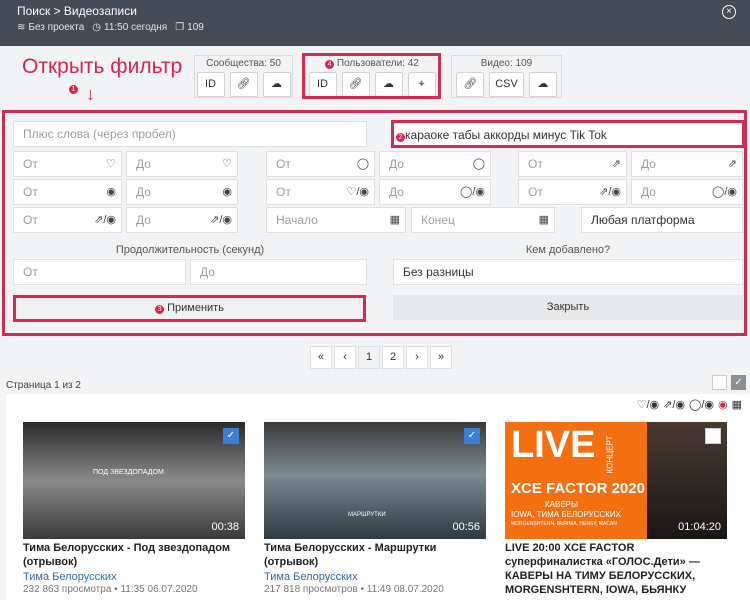 The height and width of the screenshot is (600, 750). What do you see at coordinates (128, 472) in the screenshot?
I see `thumbnail-caption: ПОД ЗВЕЗДОПАДОМ` at bounding box center [128, 472].